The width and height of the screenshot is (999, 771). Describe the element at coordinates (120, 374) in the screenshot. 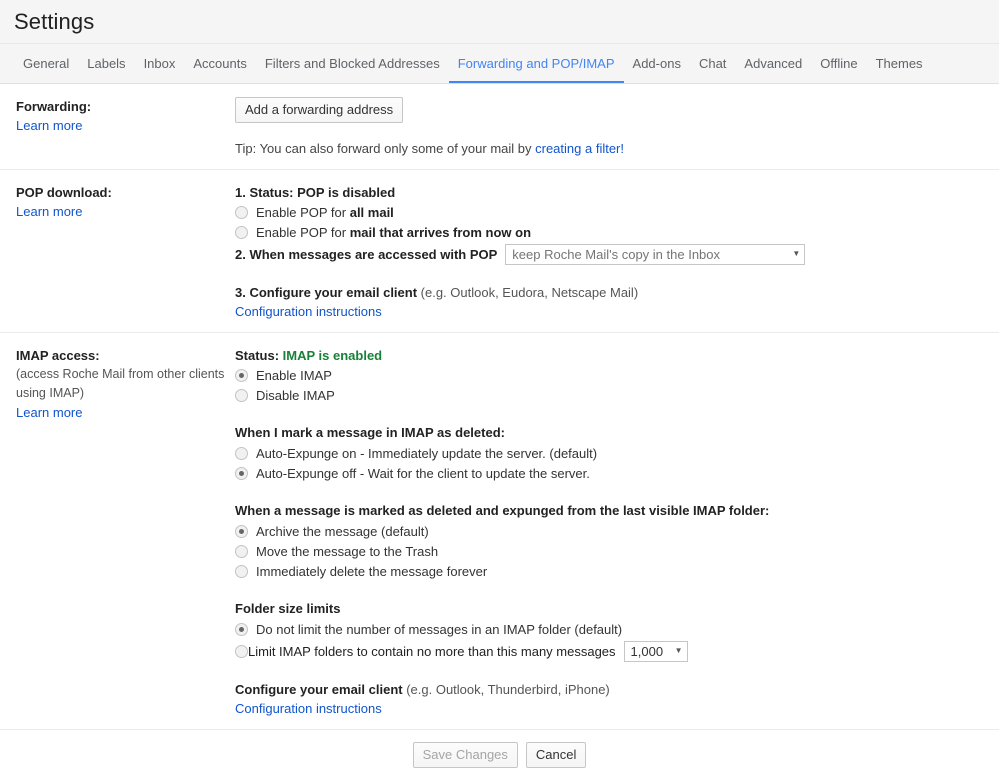

I see `imap-sub-line-1: (access Roche Mail from other clients` at that location.